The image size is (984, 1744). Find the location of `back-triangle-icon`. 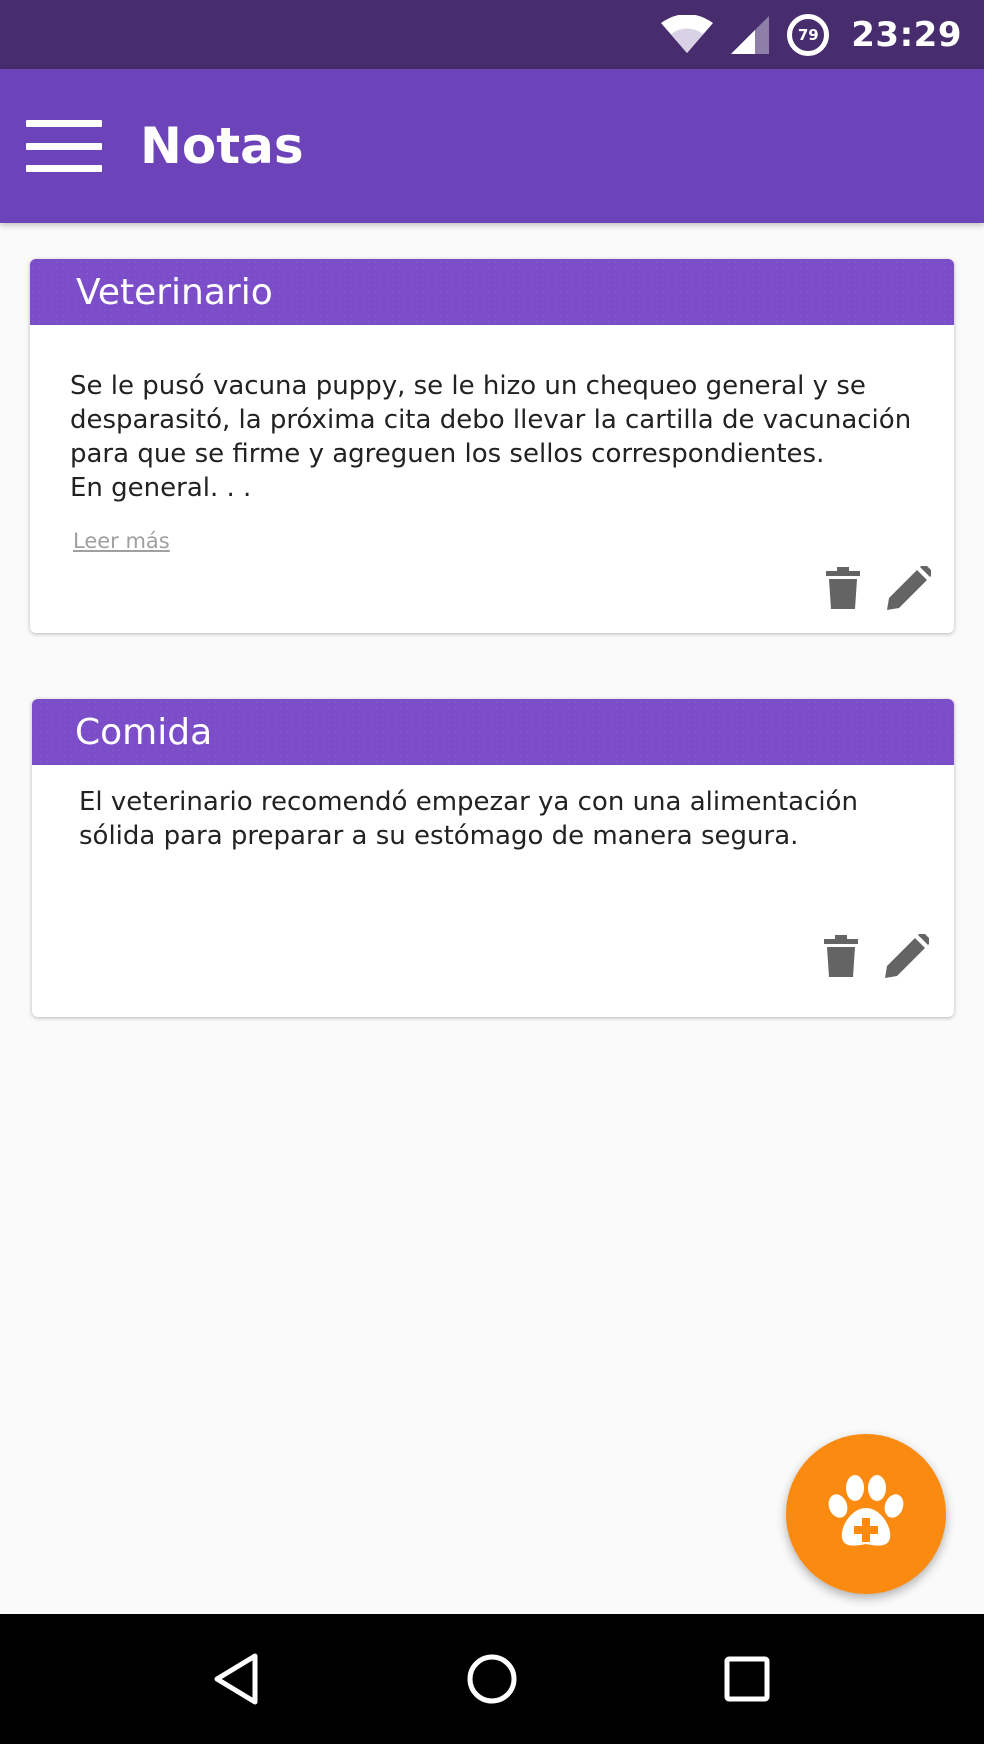

back-triangle-icon is located at coordinates (237, 1679).